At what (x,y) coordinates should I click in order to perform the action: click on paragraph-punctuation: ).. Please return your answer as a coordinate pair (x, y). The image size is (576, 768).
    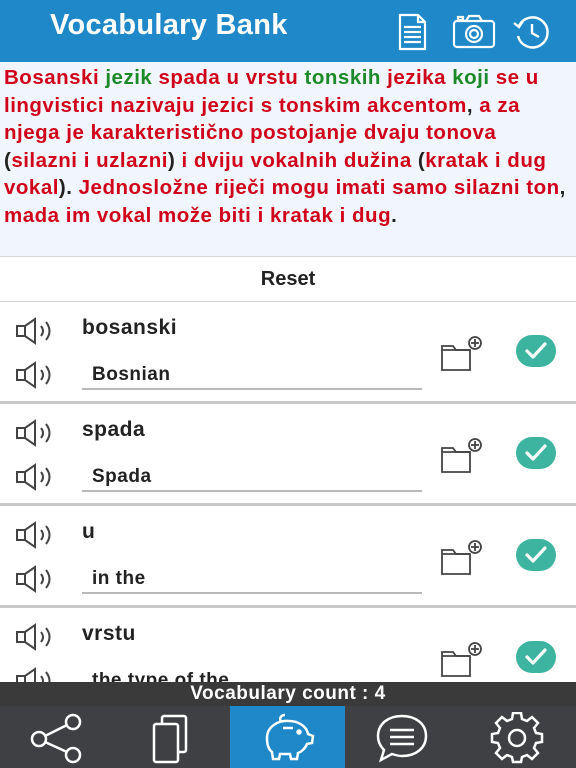
    Looking at the image, I should click on (68, 187).